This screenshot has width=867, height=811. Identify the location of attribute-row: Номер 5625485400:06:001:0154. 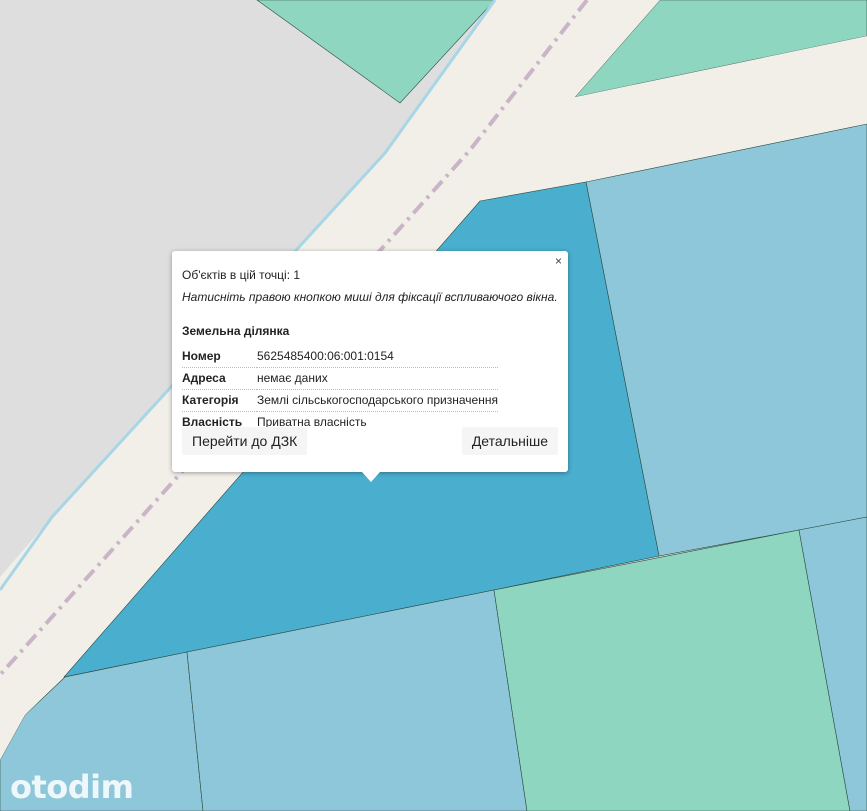
(340, 357).